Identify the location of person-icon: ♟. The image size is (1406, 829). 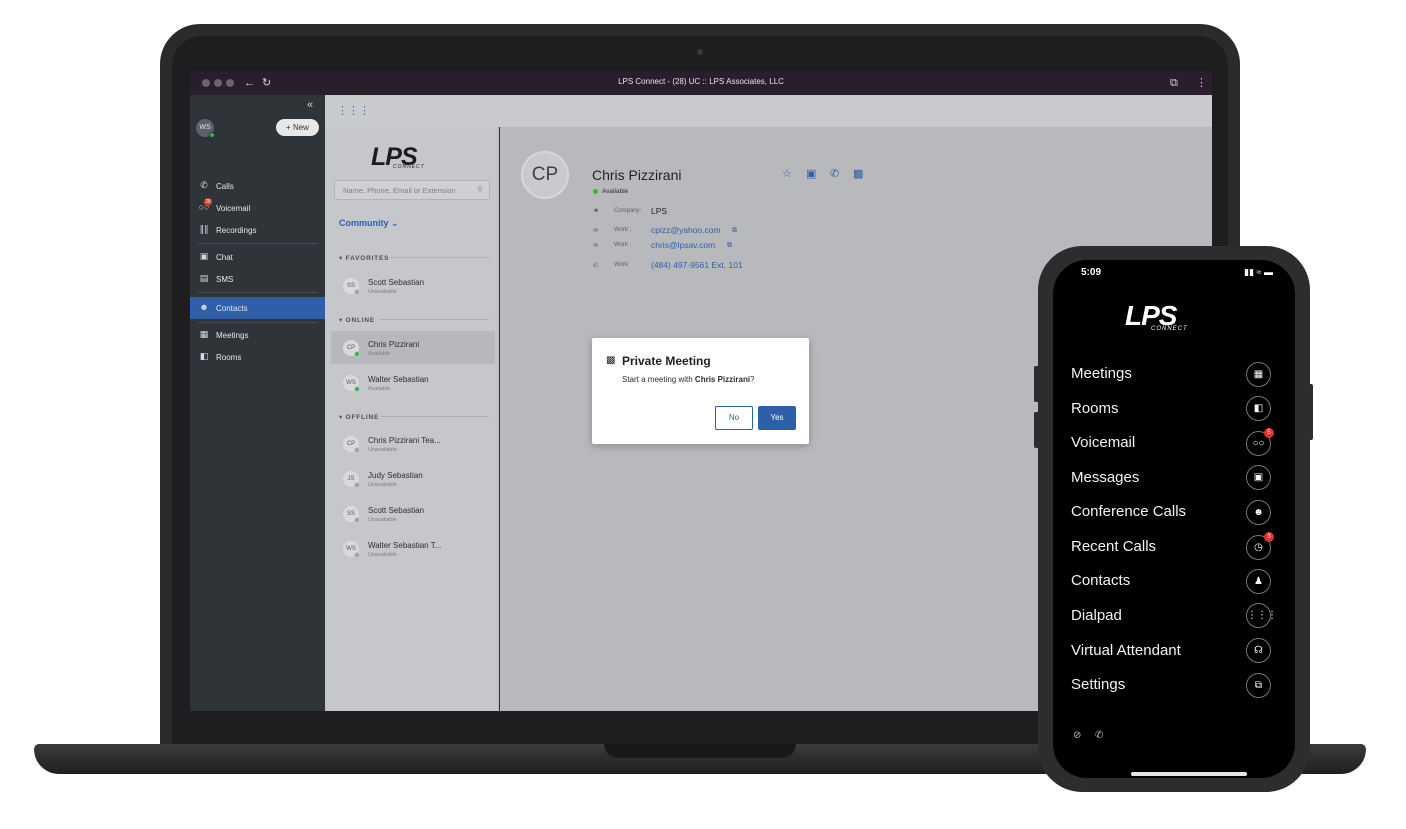
(1258, 581).